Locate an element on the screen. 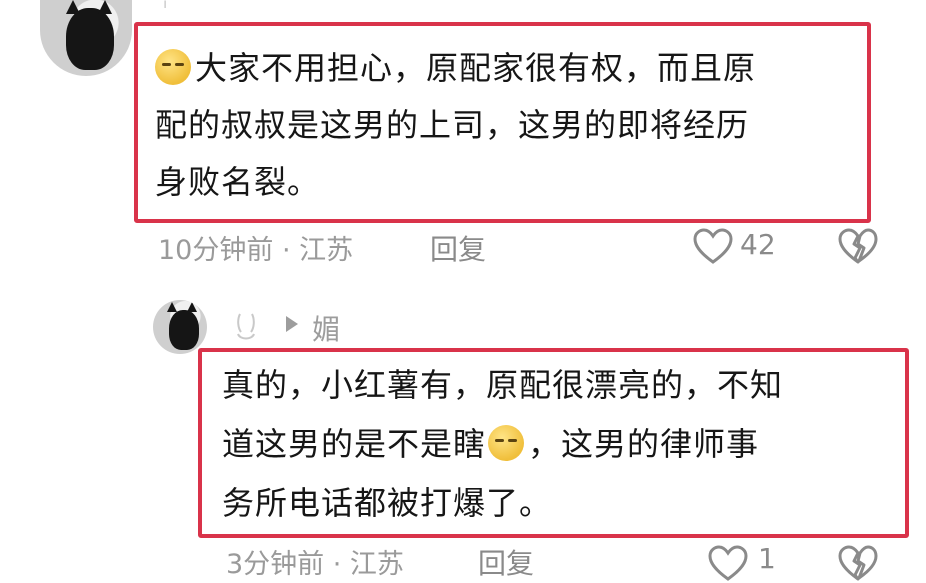 The image size is (926, 583). username-icon is located at coordinates (246, 326).